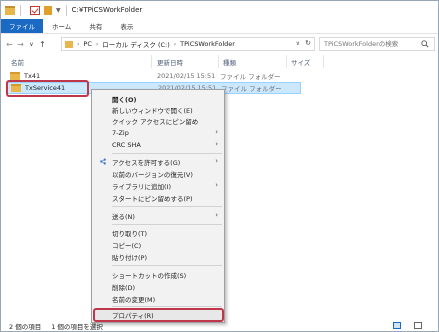 The height and width of the screenshot is (332, 439). What do you see at coordinates (95, 26) in the screenshot?
I see `tab-share: 共有` at bounding box center [95, 26].